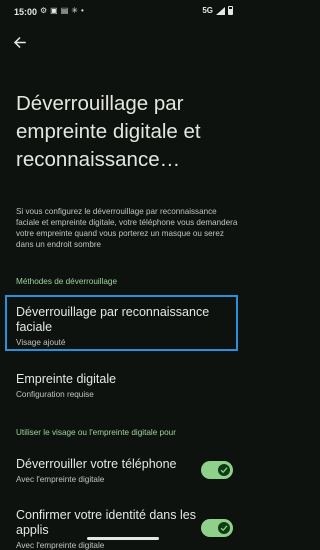 The width and height of the screenshot is (320, 550). What do you see at coordinates (66, 379) in the screenshot?
I see `fingerprint-title: Empreinte digitale` at bounding box center [66, 379].